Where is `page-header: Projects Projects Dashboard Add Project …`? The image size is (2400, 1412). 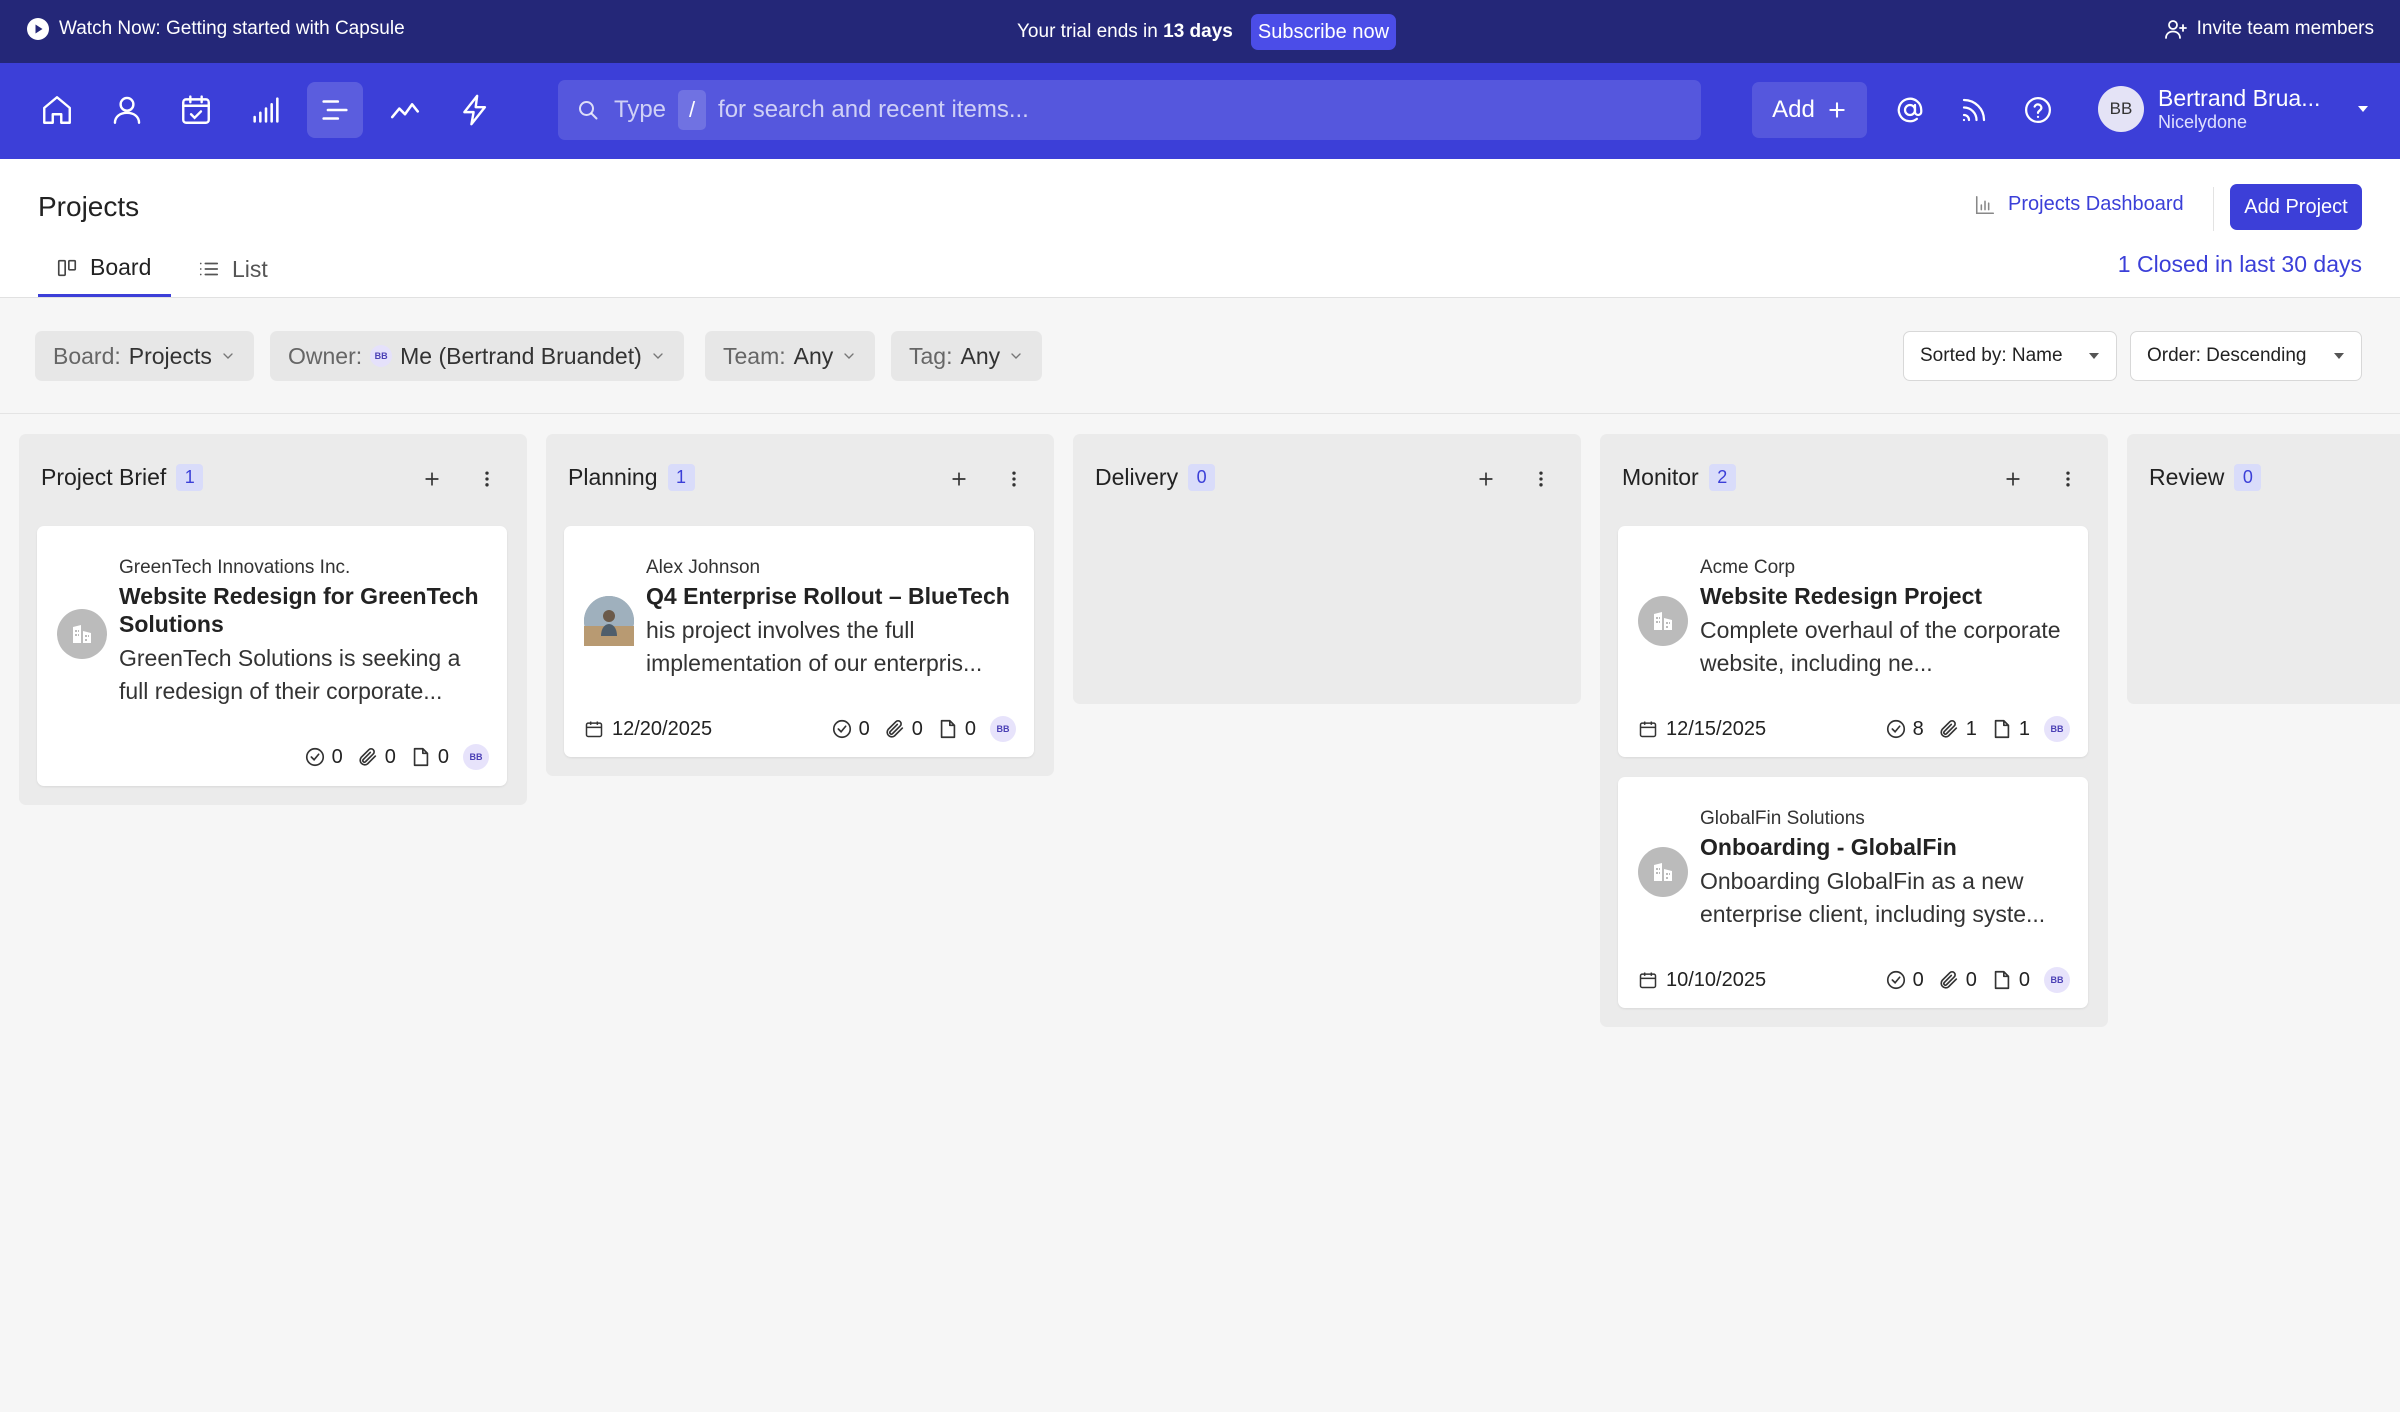
page-header: Projects Projects Dashboard Add Project … is located at coordinates (1200, 228).